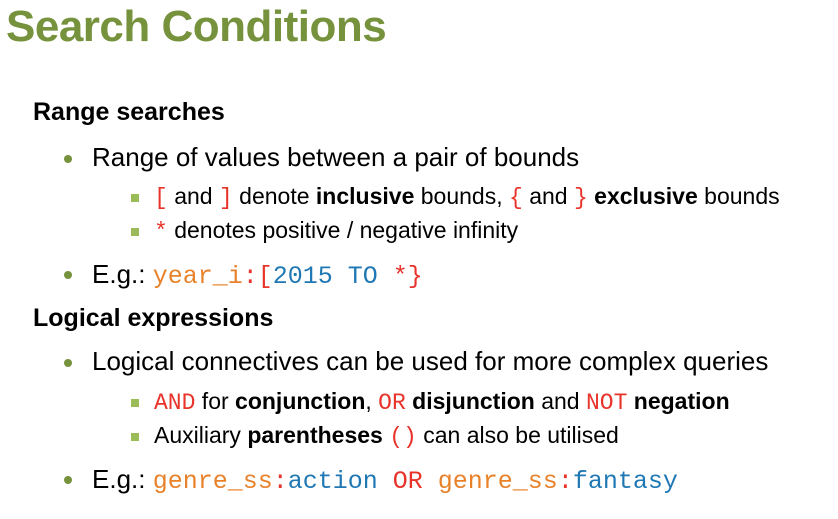  What do you see at coordinates (274, 196) in the screenshot?
I see `text-segment: denote` at bounding box center [274, 196].